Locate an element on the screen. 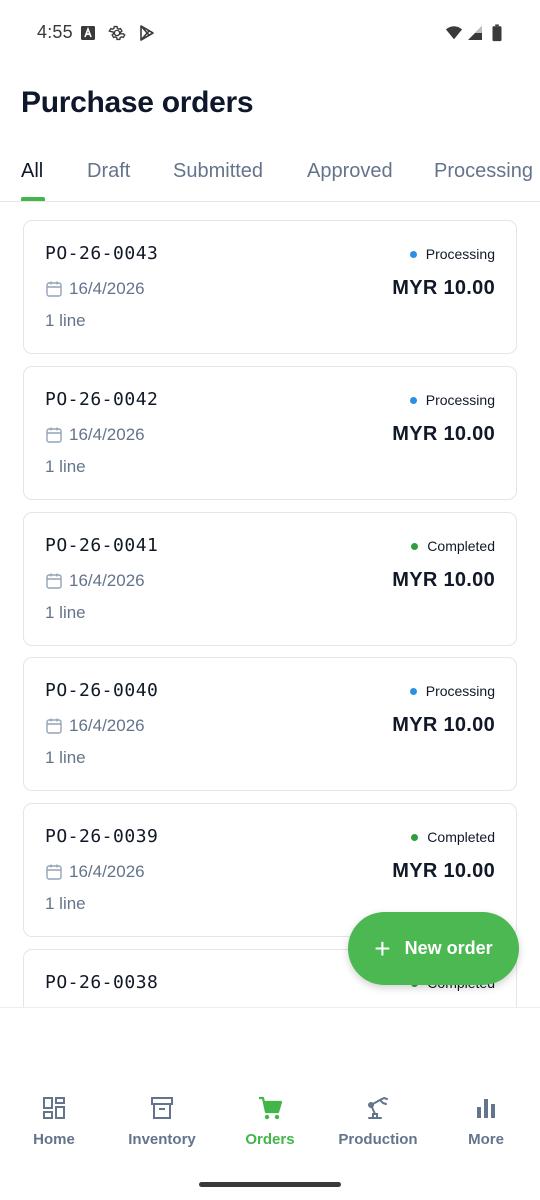 The width and height of the screenshot is (540, 1200). order-number: PO-26-0040 is located at coordinates (102, 690).